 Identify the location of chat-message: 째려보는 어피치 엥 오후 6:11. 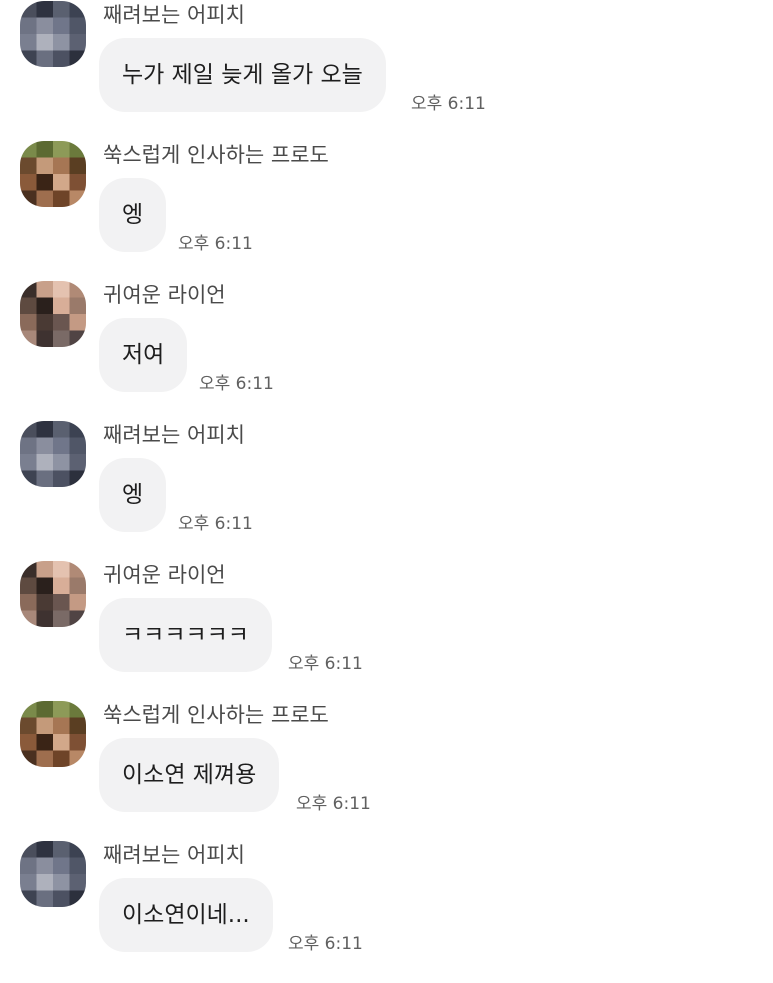
(386, 485).